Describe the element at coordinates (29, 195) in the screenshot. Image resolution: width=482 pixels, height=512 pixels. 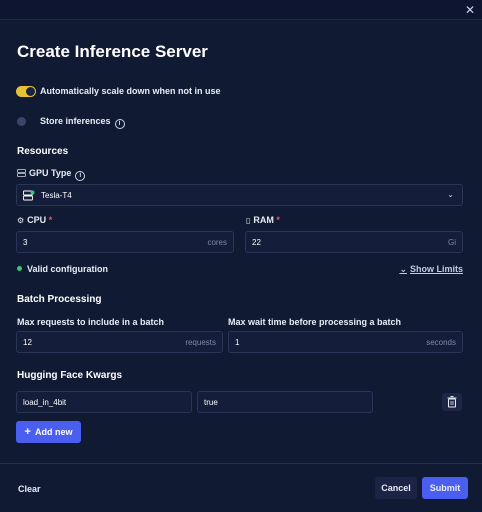
I see `gpu-server-icon` at that location.